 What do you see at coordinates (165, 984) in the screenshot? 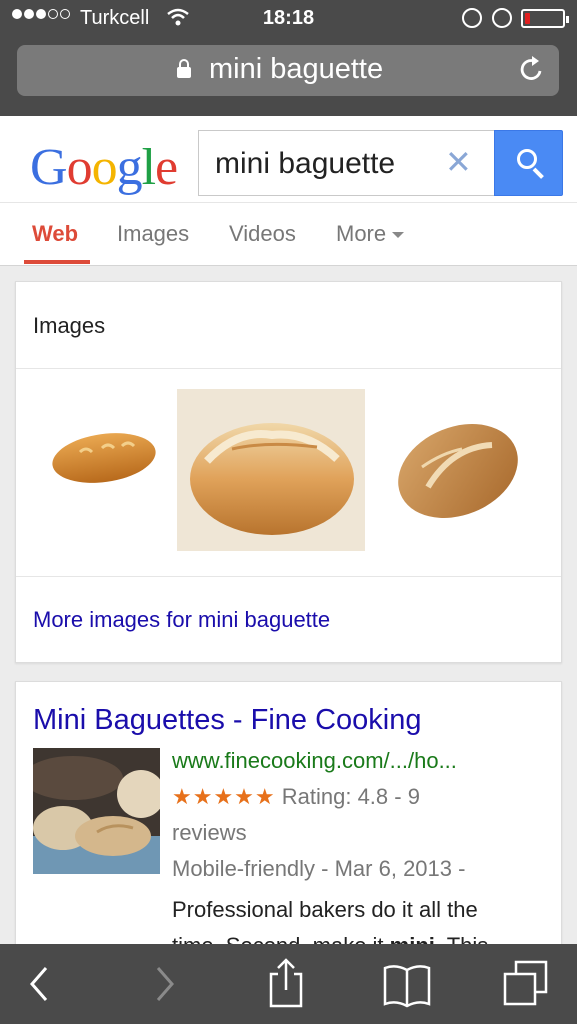
I see `forward-icon` at bounding box center [165, 984].